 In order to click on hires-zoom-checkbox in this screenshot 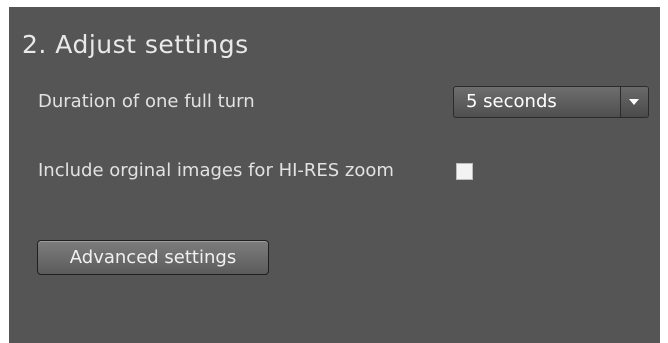, I will do `click(464, 171)`.